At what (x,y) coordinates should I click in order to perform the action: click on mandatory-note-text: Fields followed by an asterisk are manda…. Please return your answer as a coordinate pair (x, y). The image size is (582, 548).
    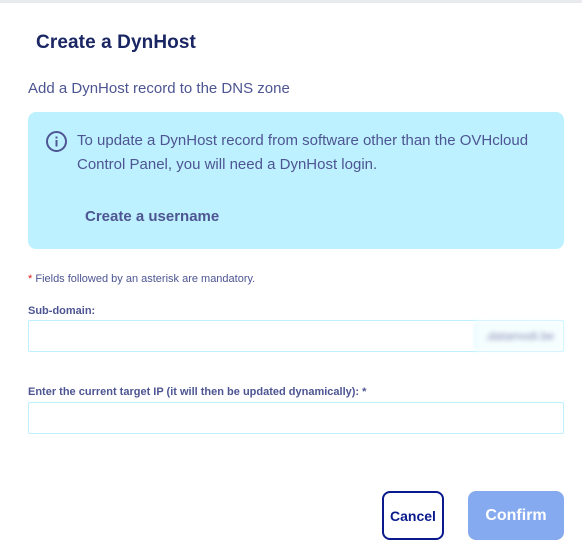
    Looking at the image, I should click on (145, 279).